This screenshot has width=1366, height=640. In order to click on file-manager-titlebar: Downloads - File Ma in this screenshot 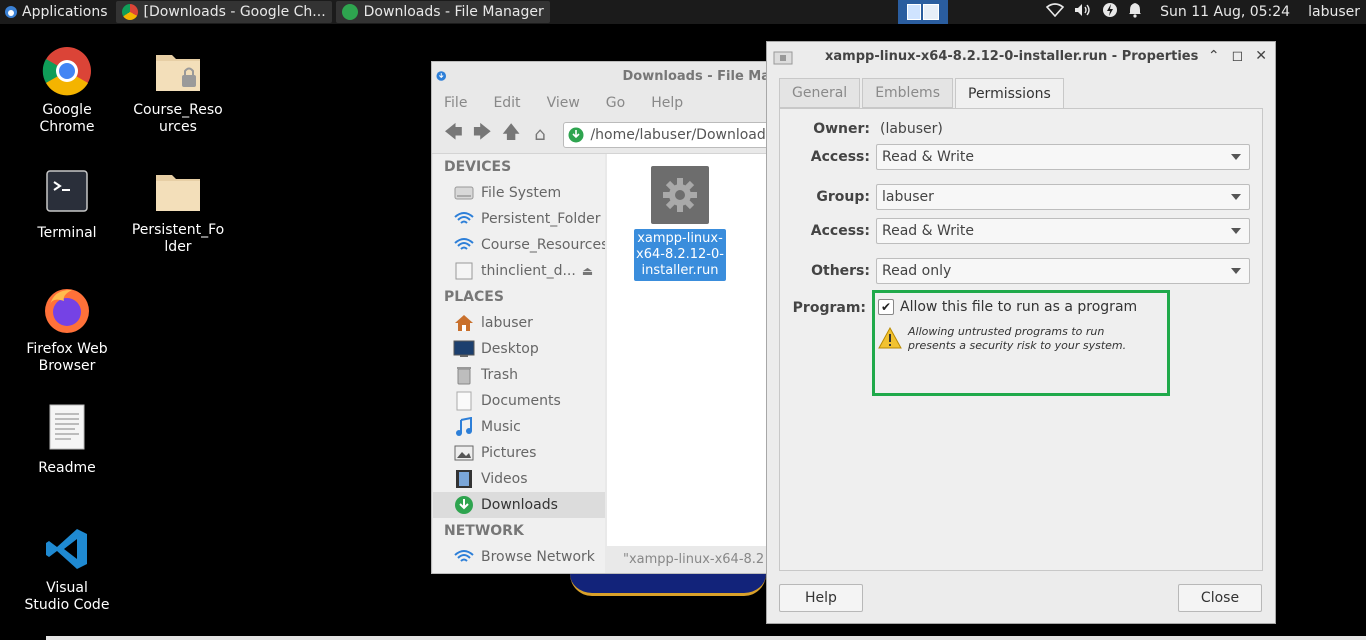, I will do `click(601, 76)`.